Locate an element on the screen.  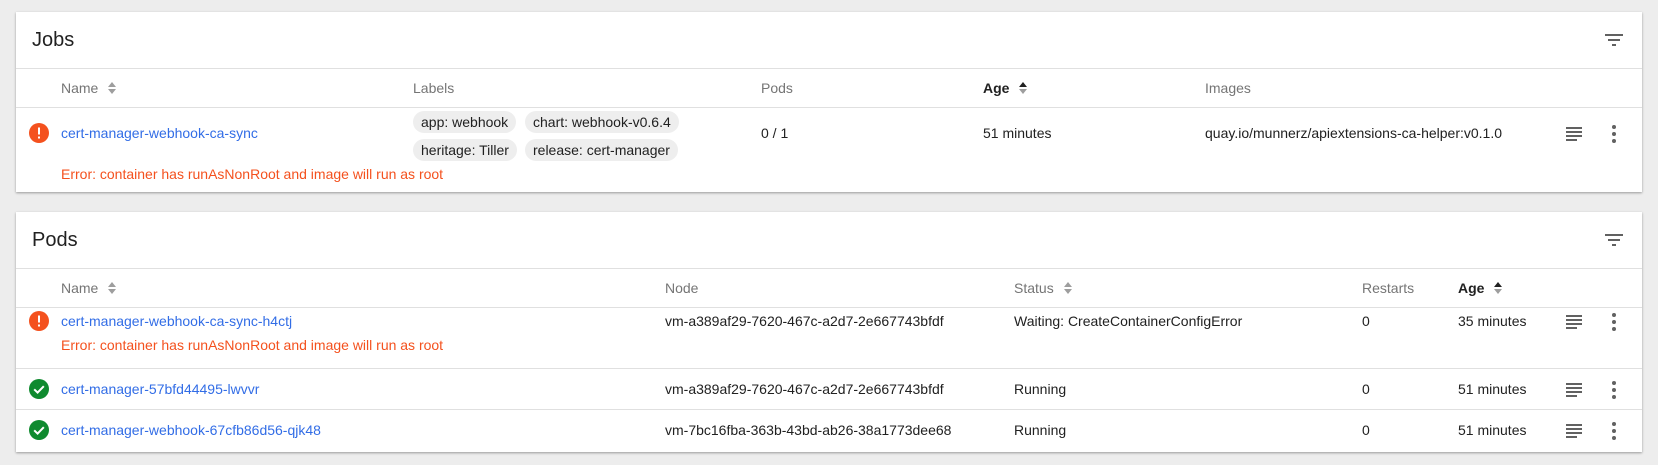
job-name-link: cert-manager-webhook-ca-sync is located at coordinates (159, 133).